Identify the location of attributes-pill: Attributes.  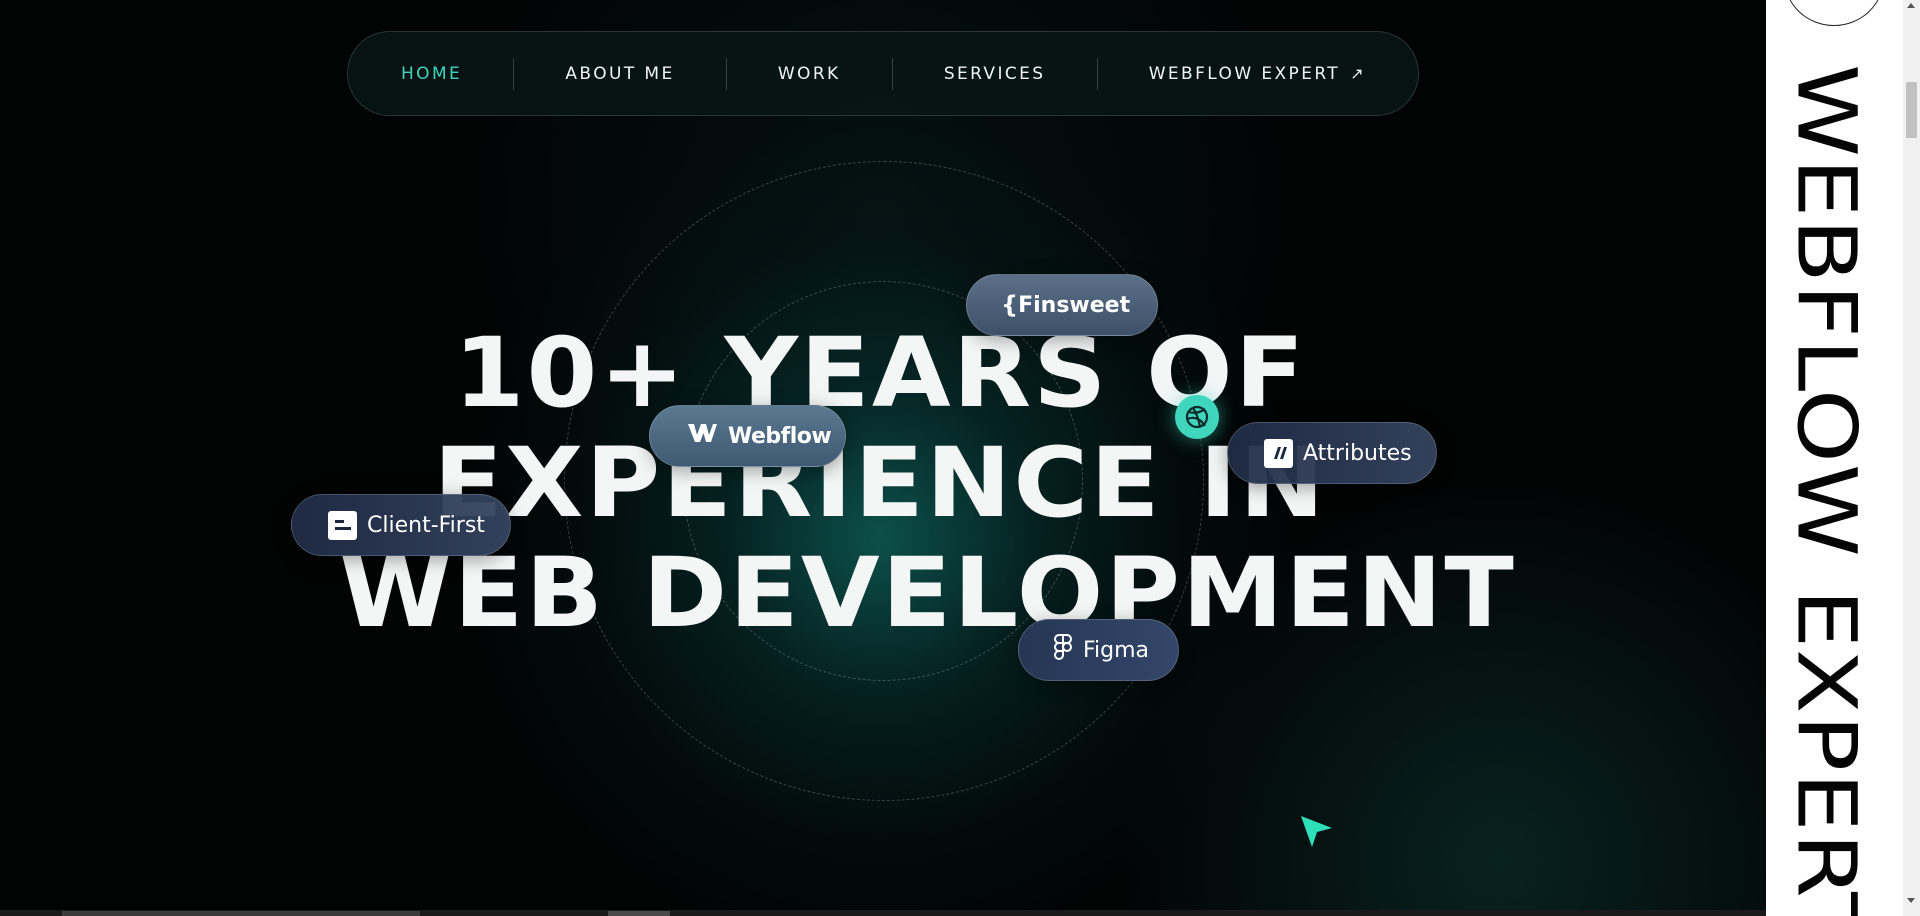
(1332, 453).